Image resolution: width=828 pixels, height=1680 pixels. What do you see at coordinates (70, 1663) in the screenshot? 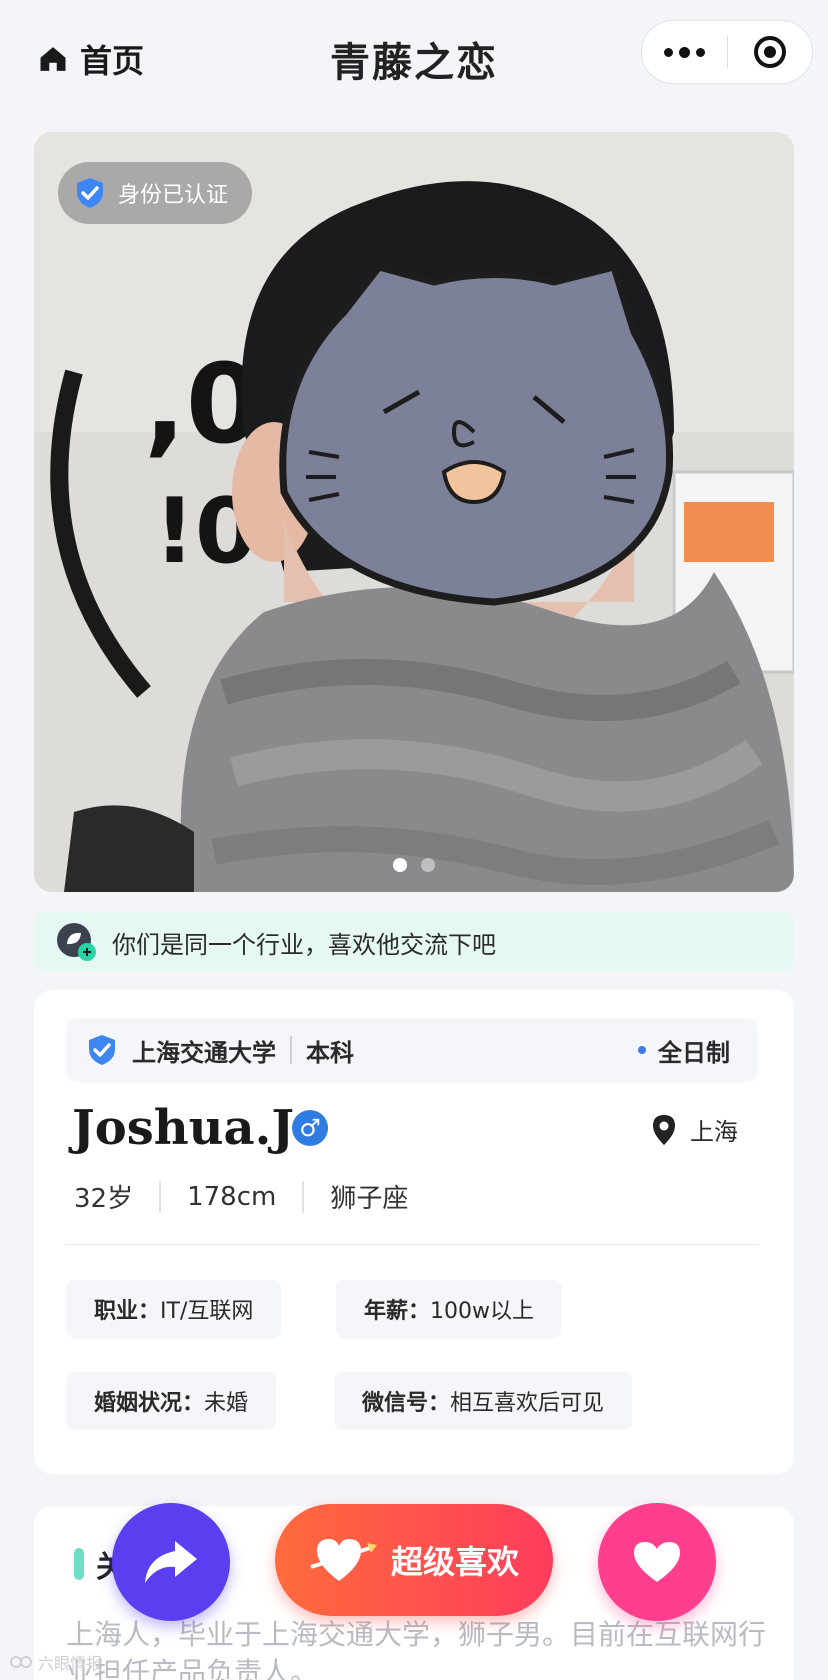
I see `watermark-text: 六眼情报` at bounding box center [70, 1663].